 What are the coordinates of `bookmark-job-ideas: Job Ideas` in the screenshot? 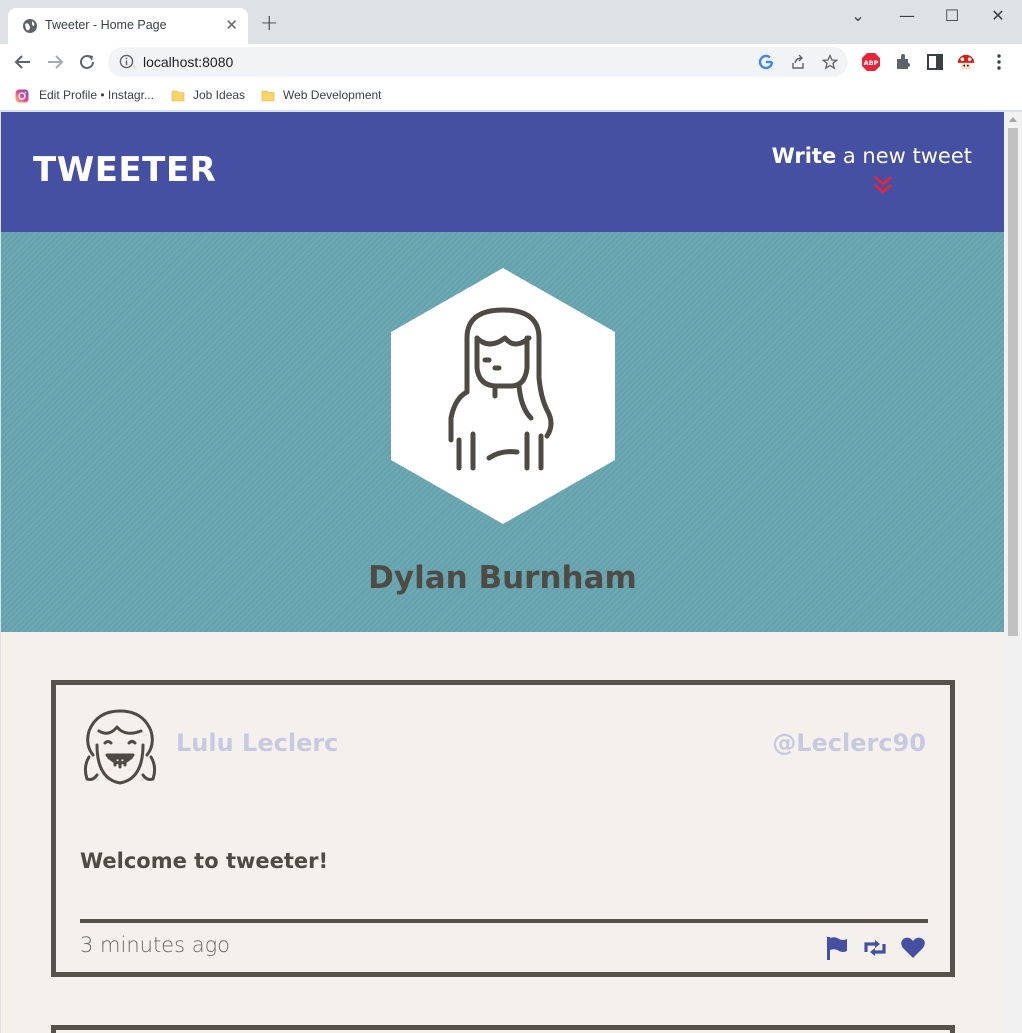 It's located at (208, 95).